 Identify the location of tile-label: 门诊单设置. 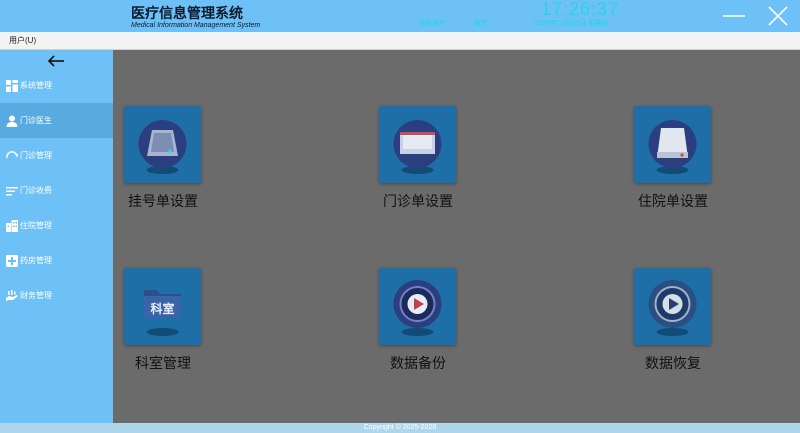
(418, 202).